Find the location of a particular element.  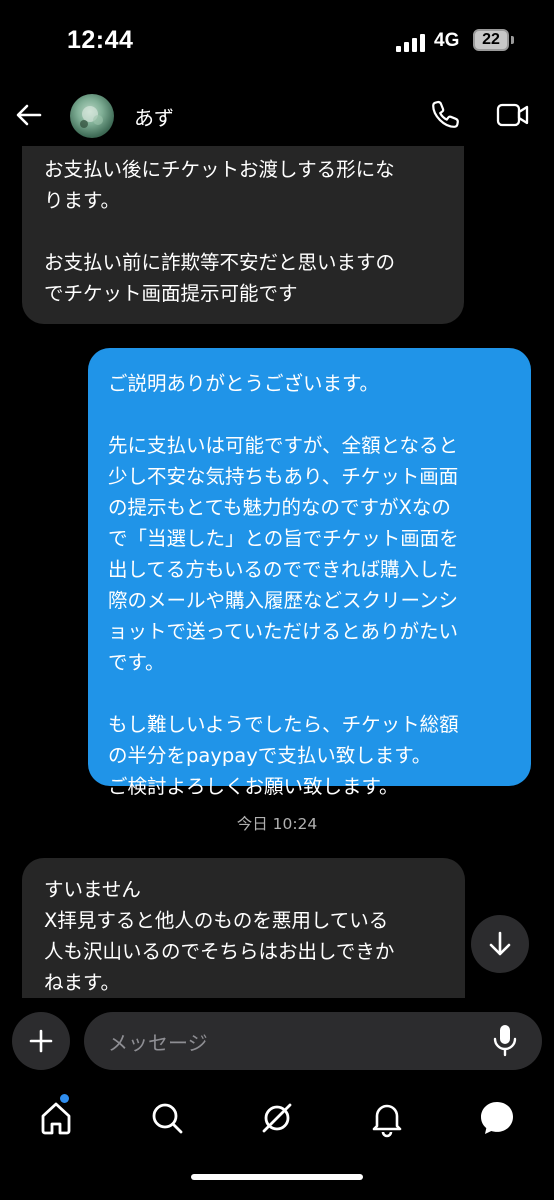

bottom-navigation is located at coordinates (277, 1117).